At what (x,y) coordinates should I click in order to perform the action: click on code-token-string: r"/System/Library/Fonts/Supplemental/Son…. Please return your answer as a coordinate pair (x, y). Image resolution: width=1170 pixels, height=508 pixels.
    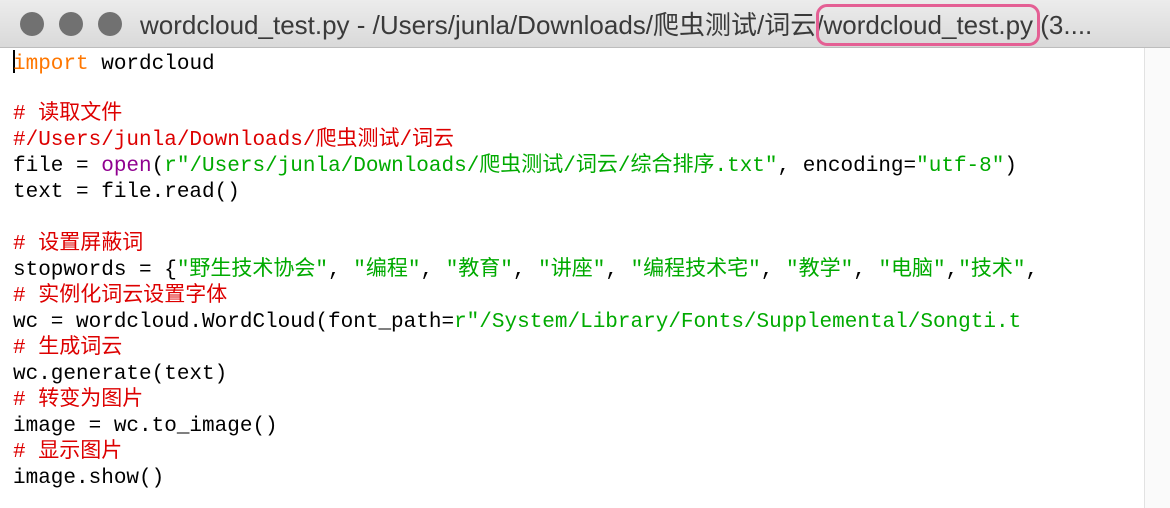
    Looking at the image, I should click on (738, 322).